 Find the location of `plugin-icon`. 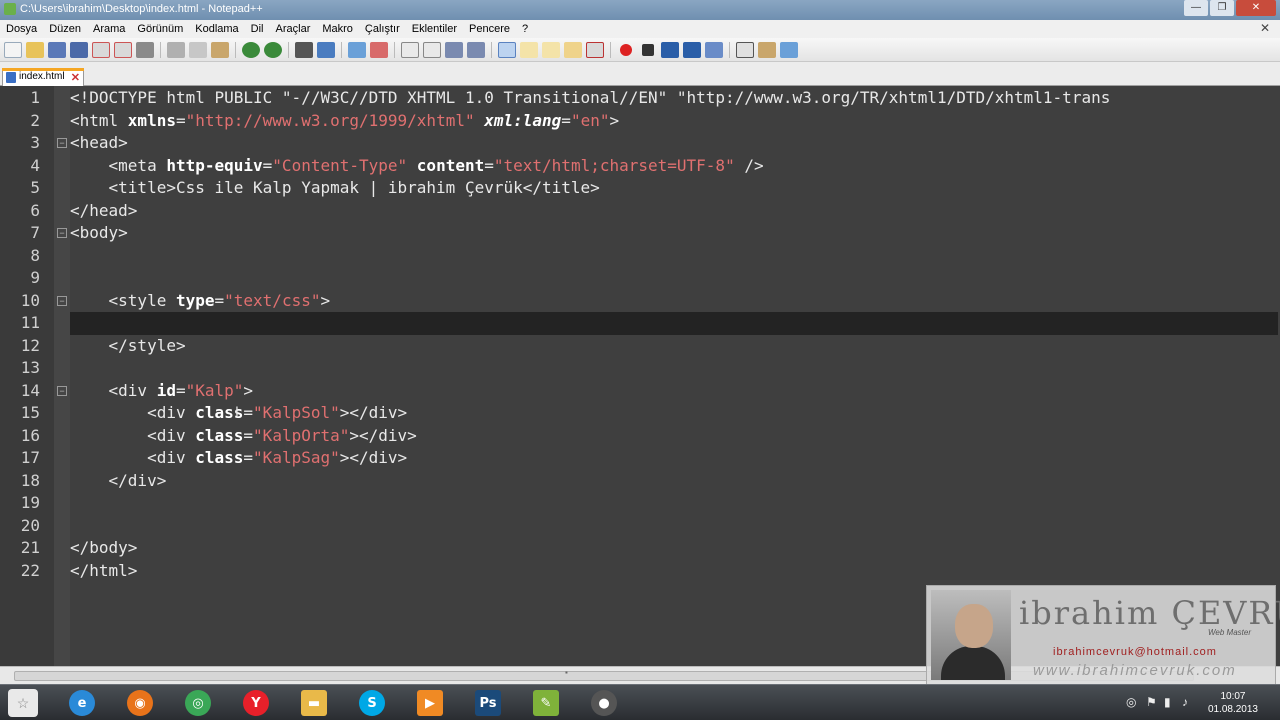

plugin-icon is located at coordinates (767, 49).